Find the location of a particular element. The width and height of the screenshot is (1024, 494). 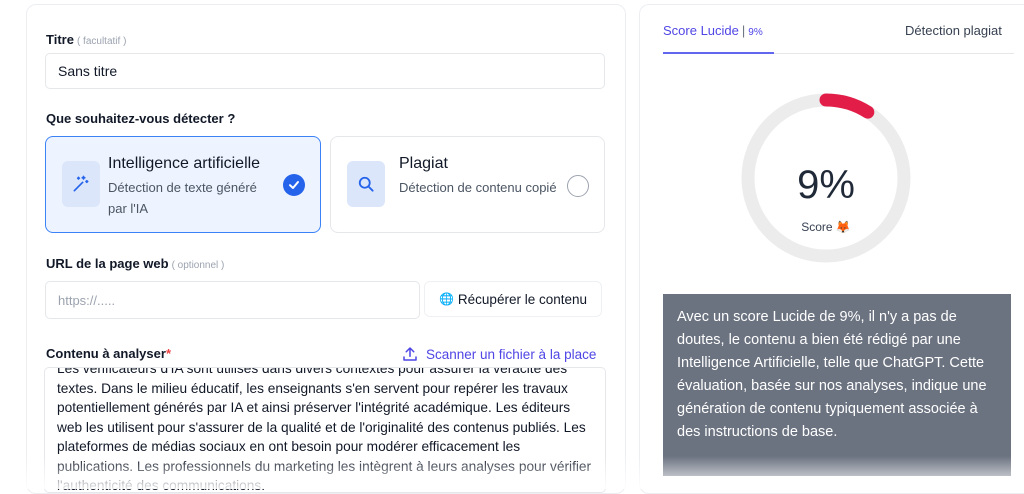

content-label: Contenu à analyser* is located at coordinates (108, 353).